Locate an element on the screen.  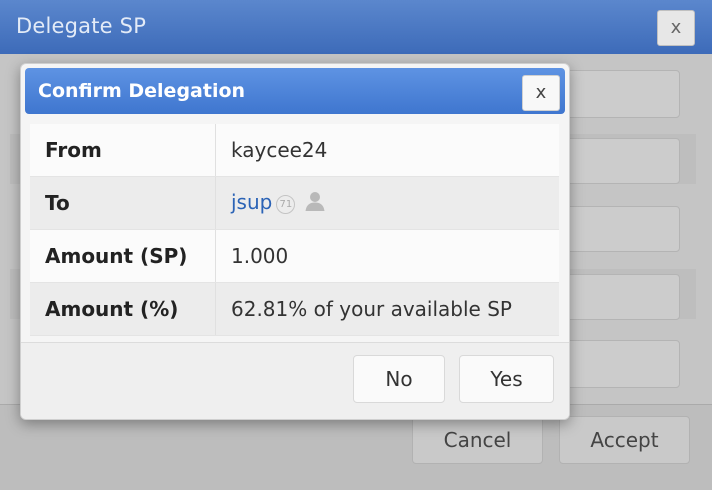
cancel-button: Cancel is located at coordinates (477, 440).